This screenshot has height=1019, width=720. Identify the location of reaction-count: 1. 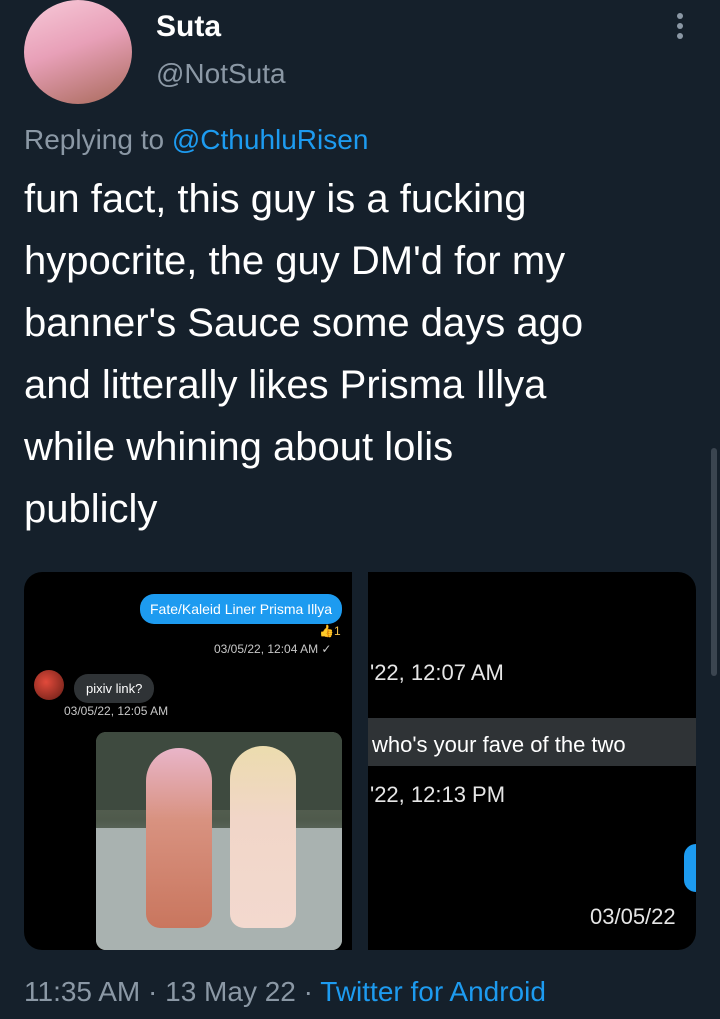
(337, 631).